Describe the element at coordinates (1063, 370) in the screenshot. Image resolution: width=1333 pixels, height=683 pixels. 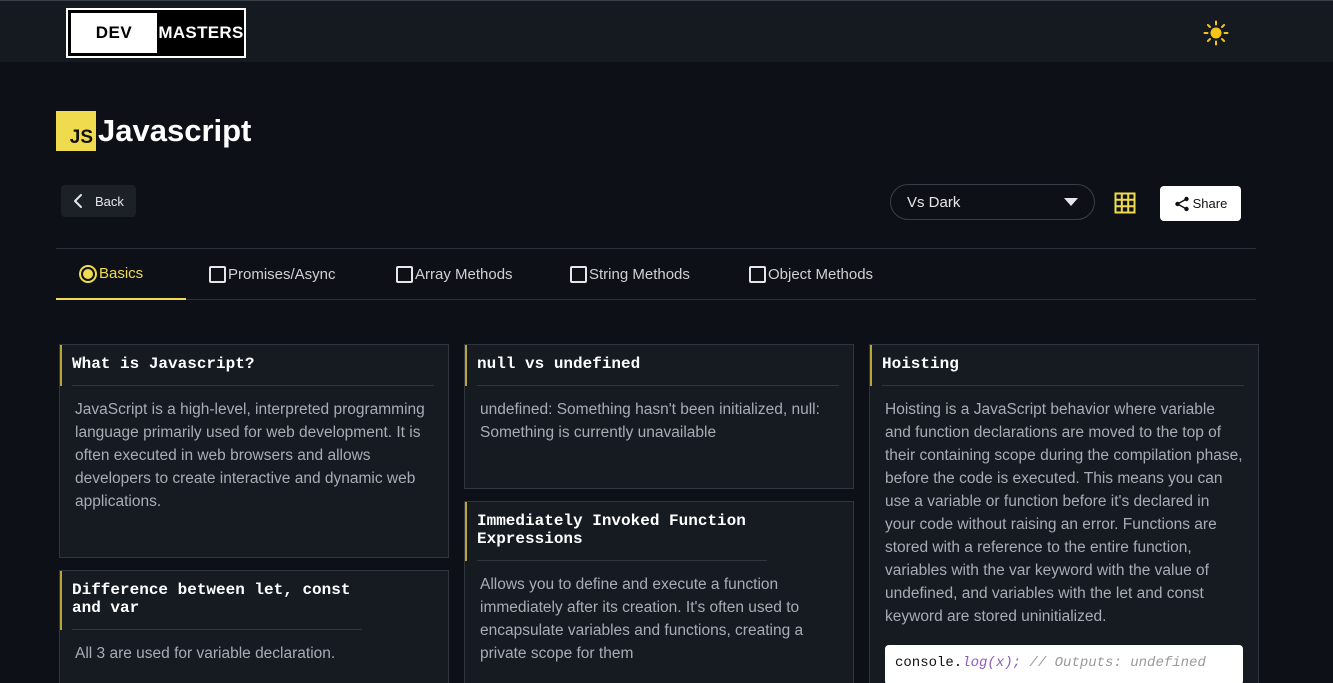
I see `card-title: Hoisting` at that location.